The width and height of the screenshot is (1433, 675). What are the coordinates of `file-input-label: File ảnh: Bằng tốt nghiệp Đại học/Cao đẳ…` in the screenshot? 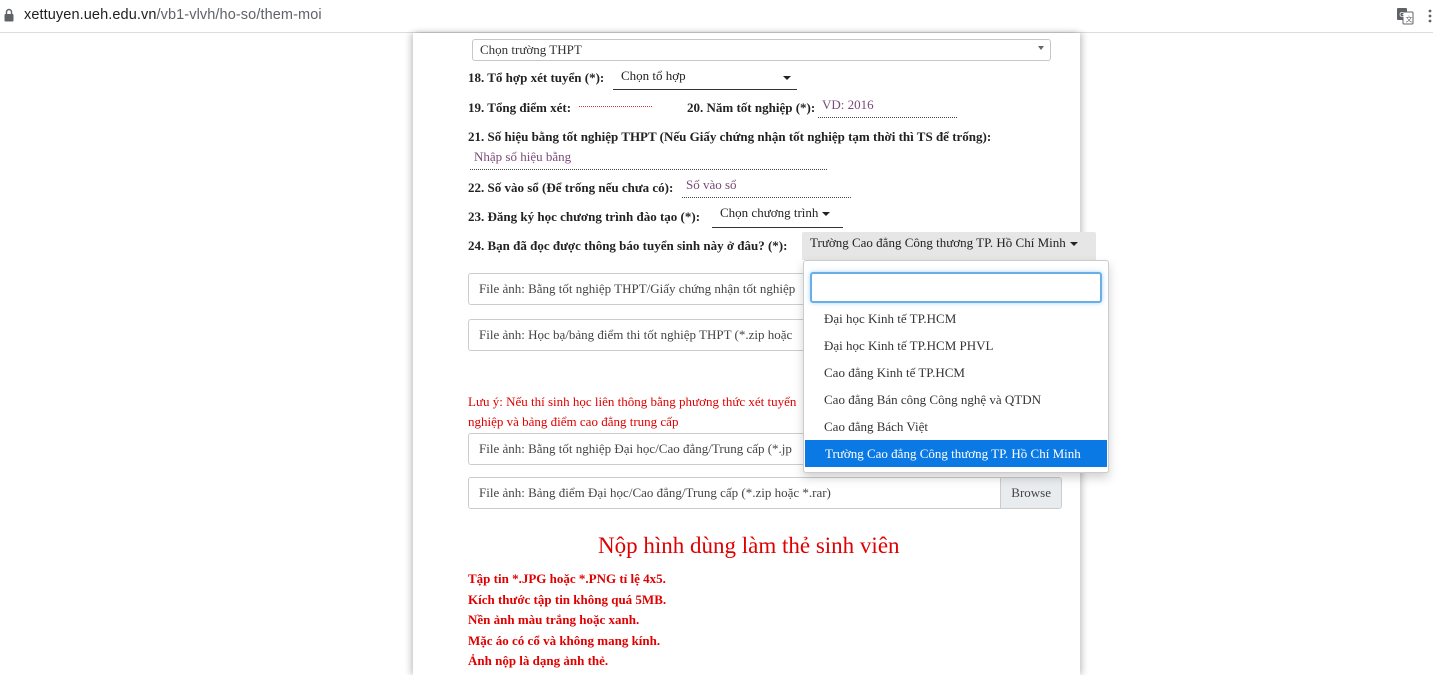 It's located at (635, 448).